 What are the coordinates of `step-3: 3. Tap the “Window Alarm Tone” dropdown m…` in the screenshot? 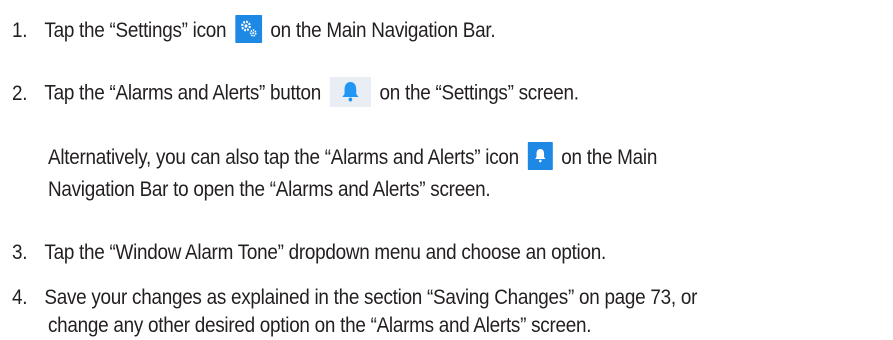 It's located at (309, 253).